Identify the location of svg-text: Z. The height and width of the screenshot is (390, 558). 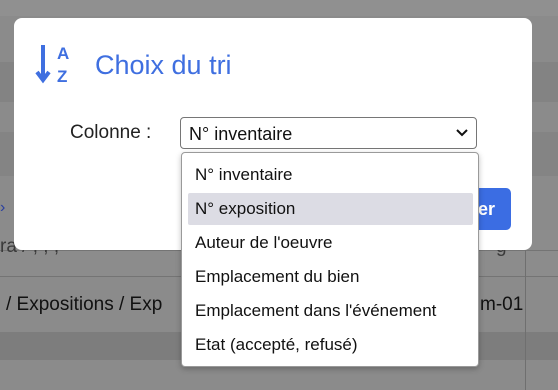
(62, 76).